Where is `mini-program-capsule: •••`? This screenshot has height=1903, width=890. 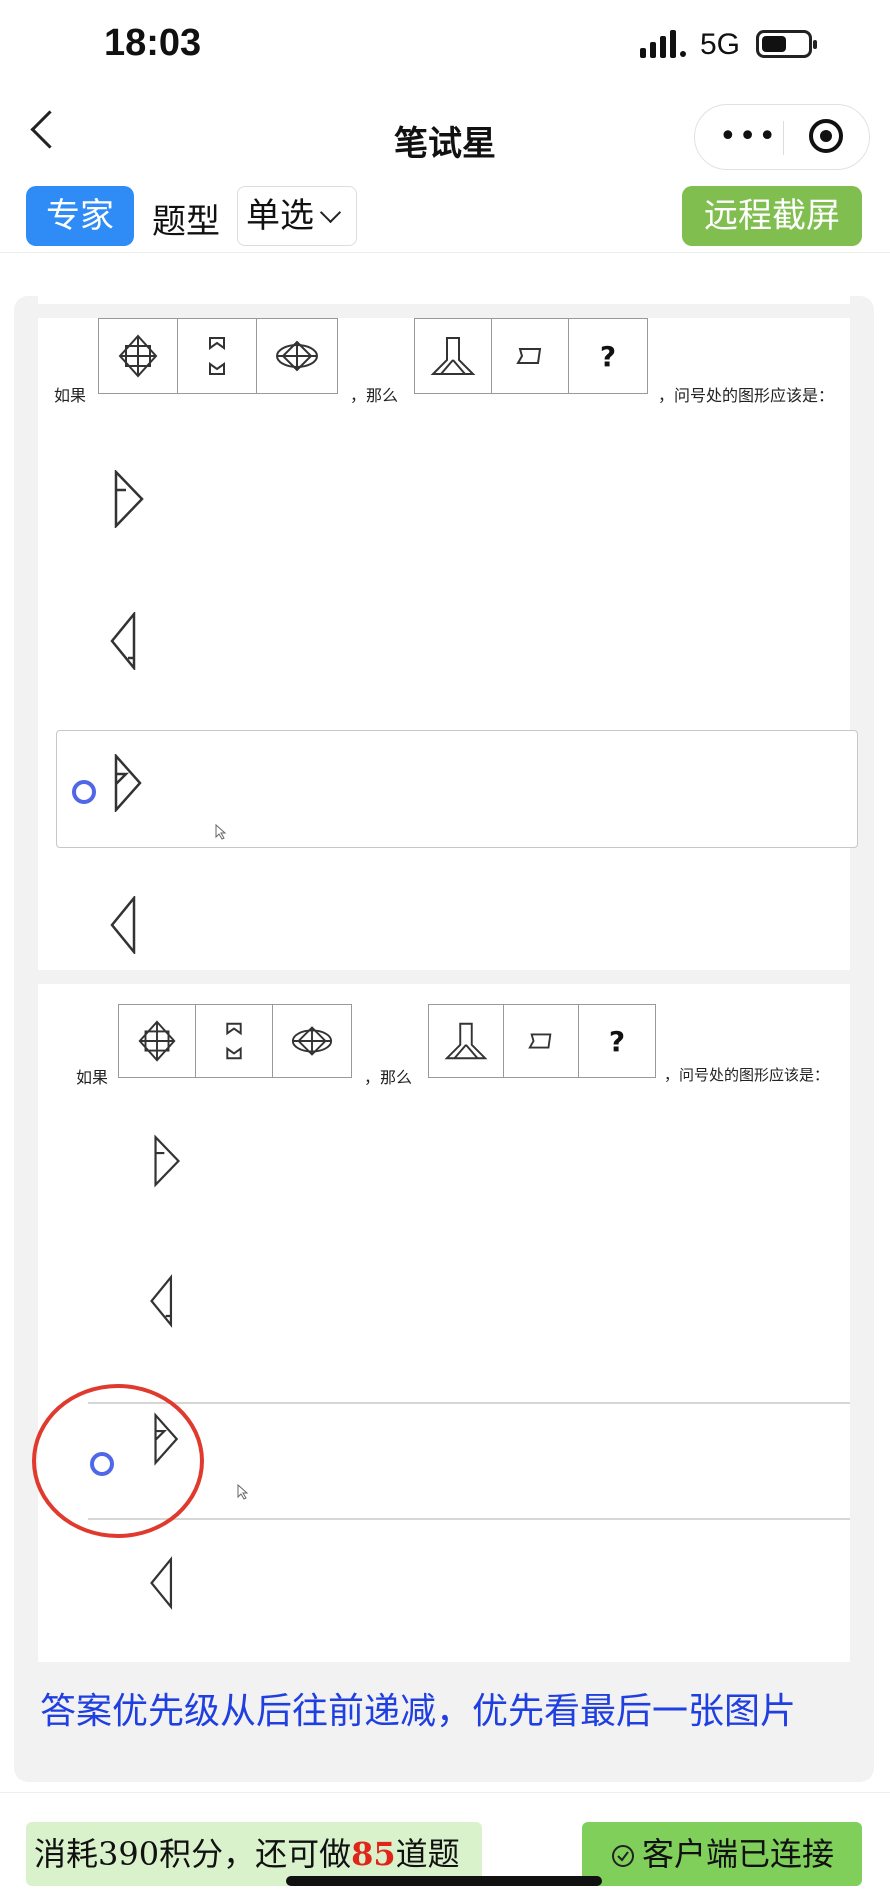 mini-program-capsule: ••• is located at coordinates (782, 137).